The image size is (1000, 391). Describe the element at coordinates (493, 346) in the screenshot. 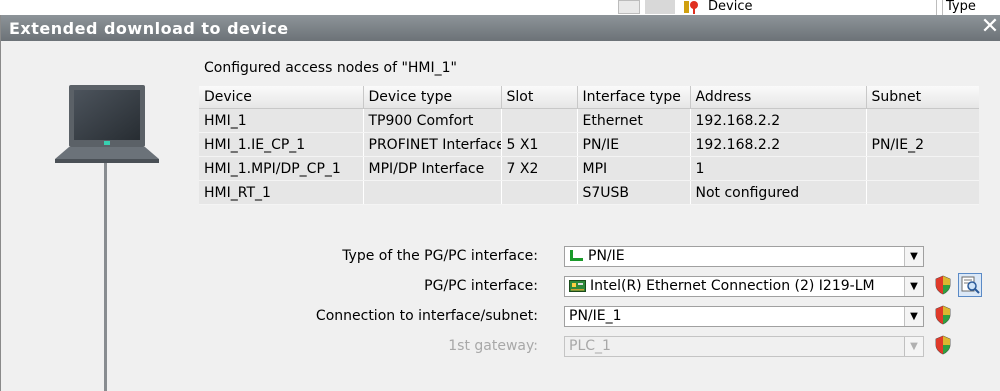

I see `gateway-label: 1st gateway:` at that location.